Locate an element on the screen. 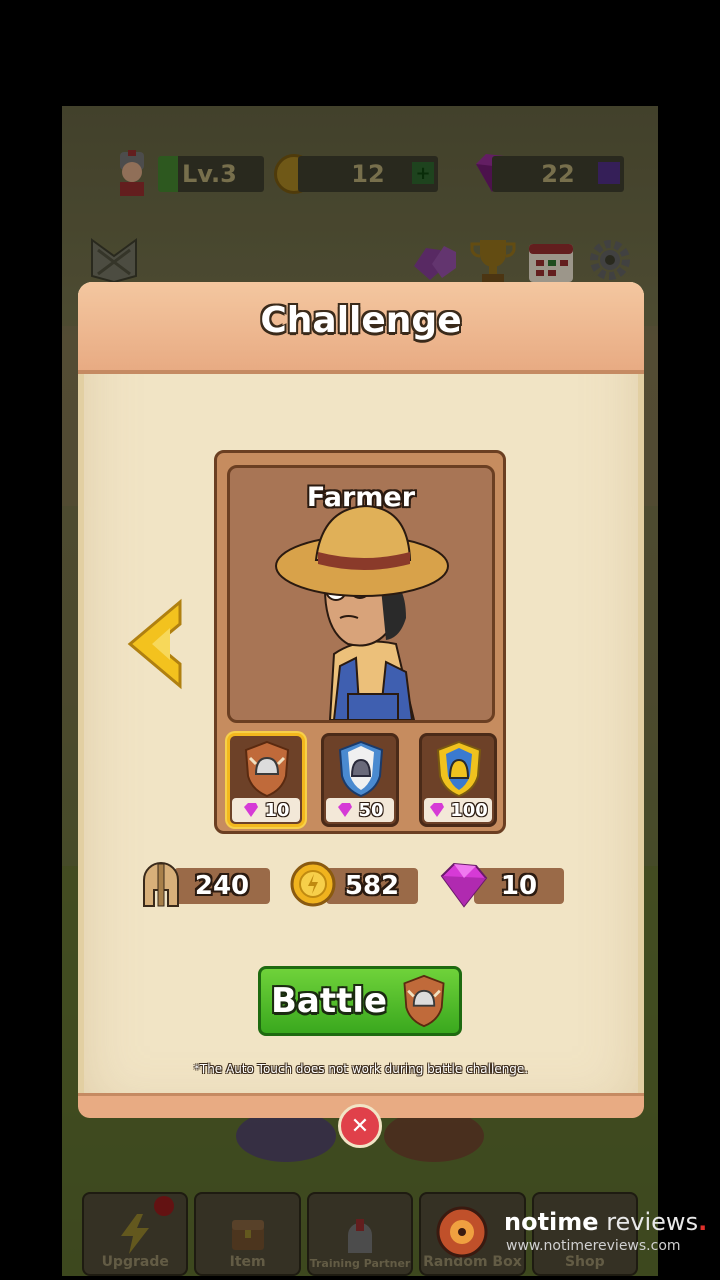 This screenshot has width=720, height=1280. reward-gold-value: 582 is located at coordinates (372, 886).